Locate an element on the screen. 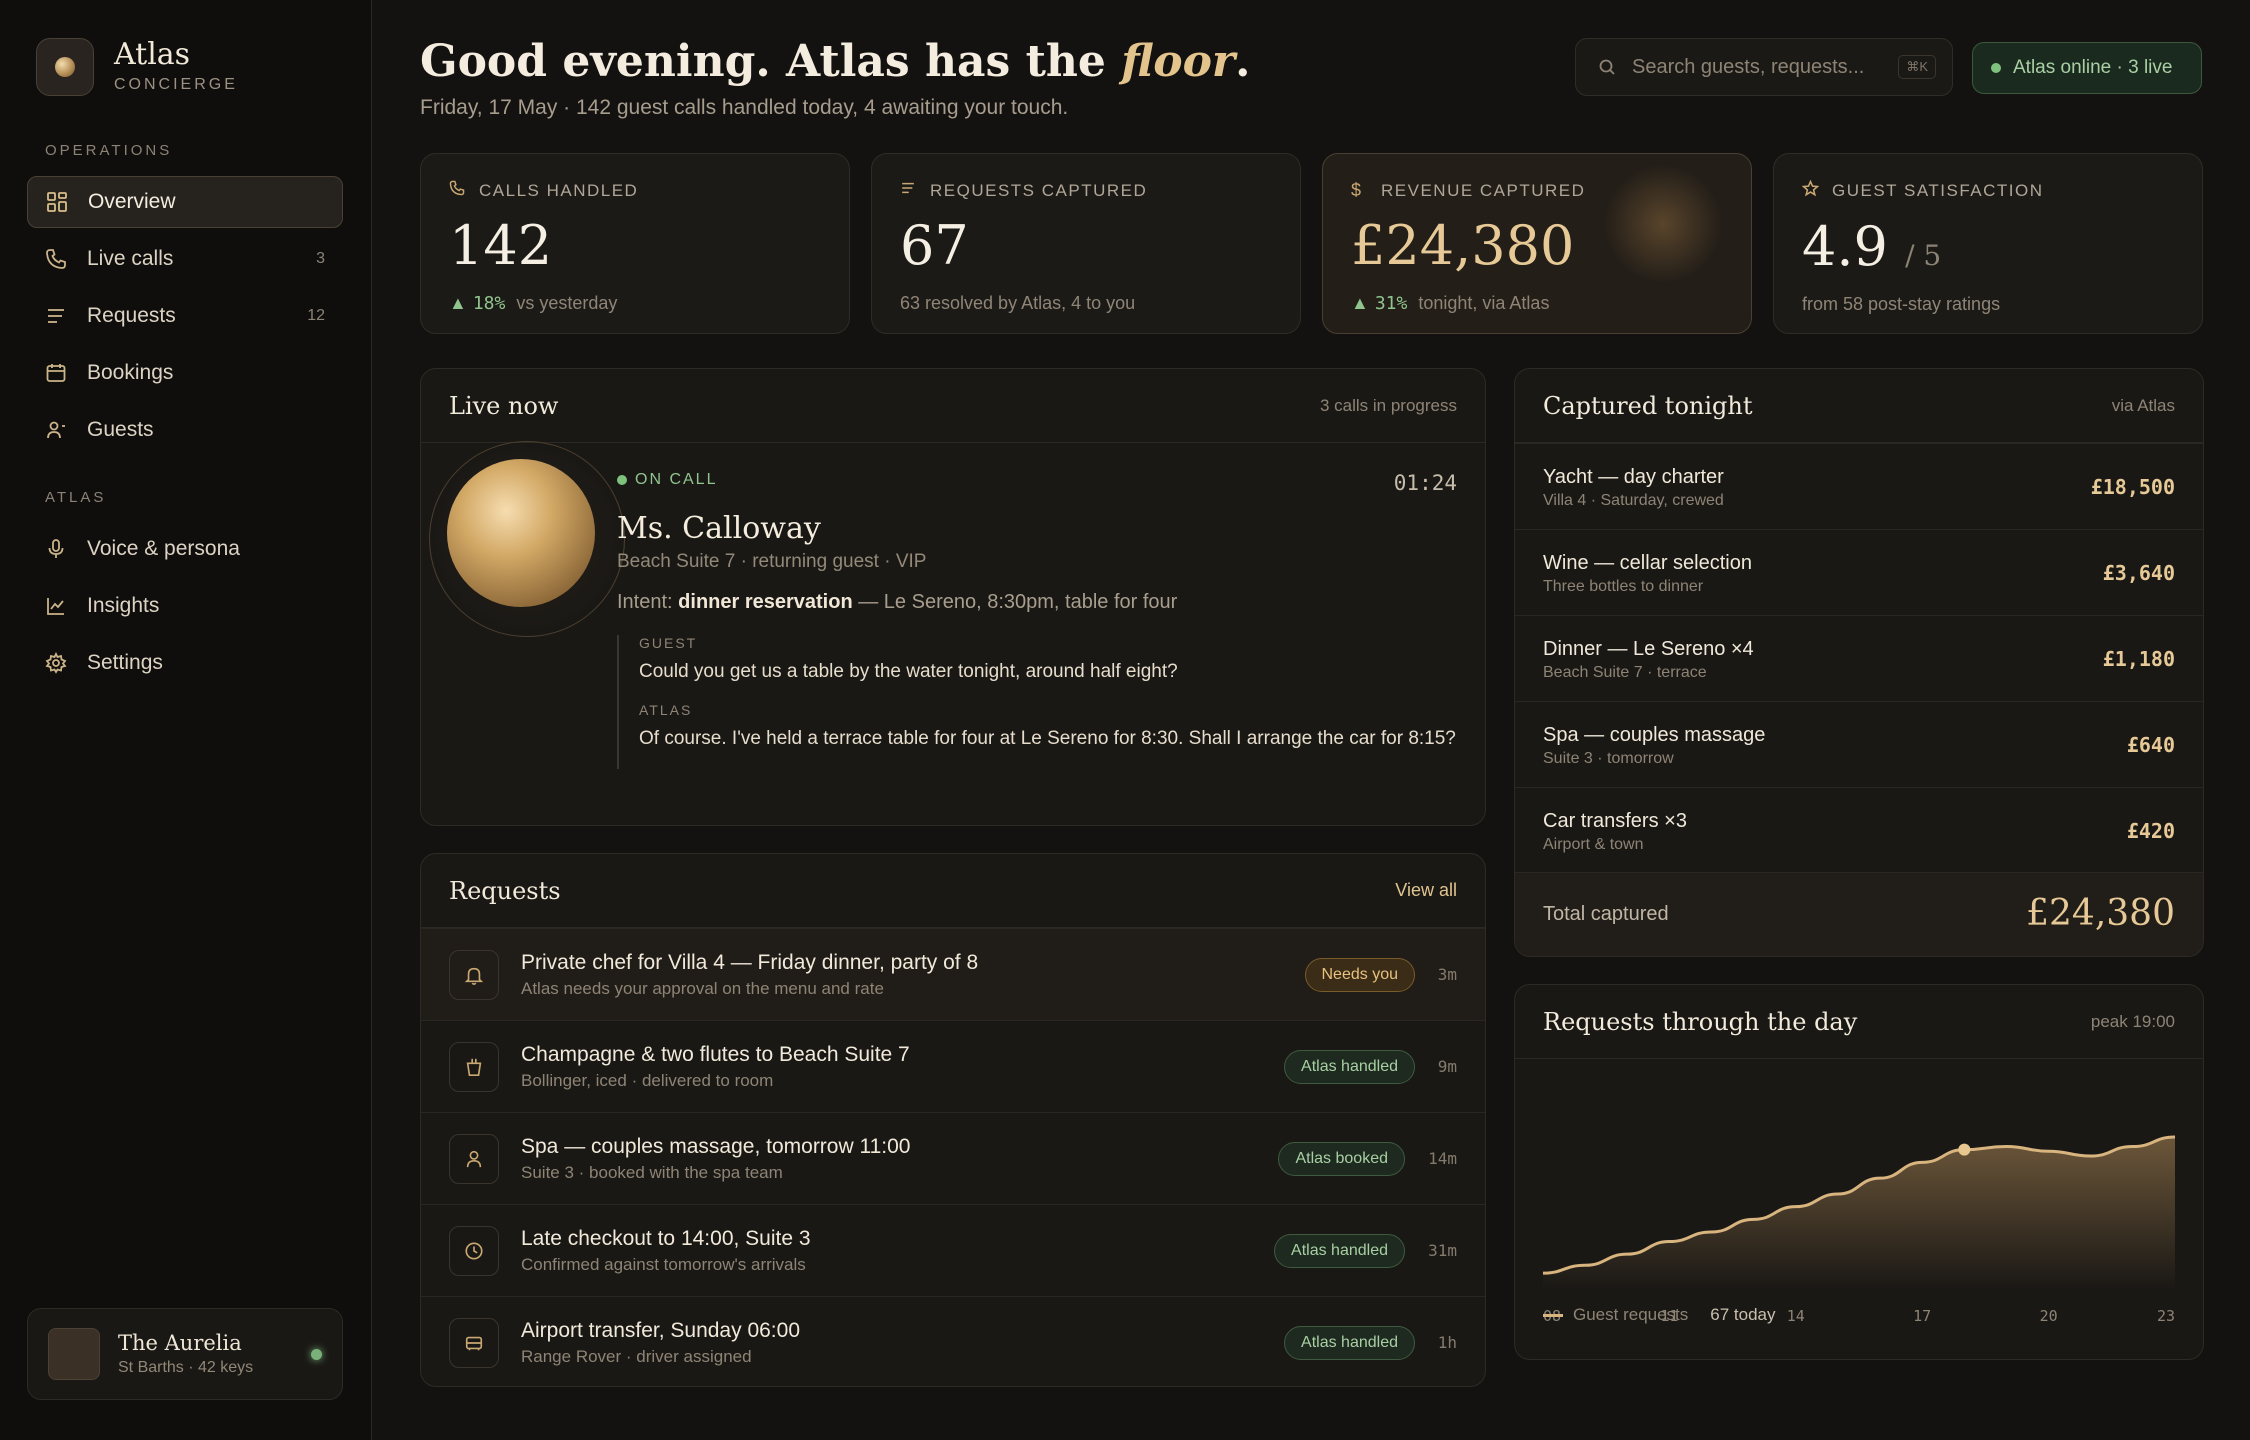 This screenshot has width=2250, height=1440. captured-row: Car transfers ×3 Airport & town £420 is located at coordinates (1859, 830).